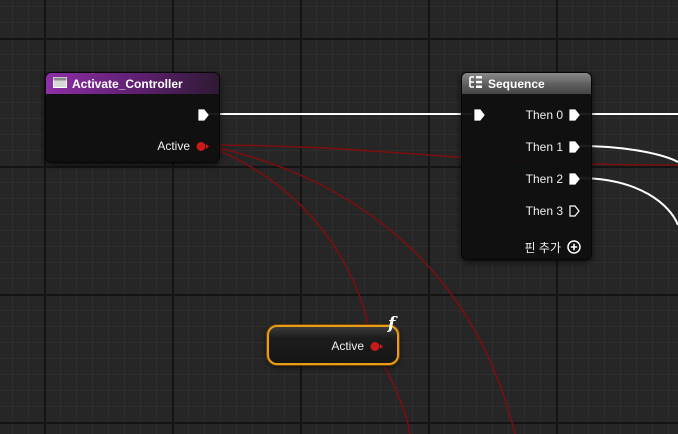 The width and height of the screenshot is (678, 434). Describe the element at coordinates (173, 146) in the screenshot. I see `active-output-label: Active` at that location.